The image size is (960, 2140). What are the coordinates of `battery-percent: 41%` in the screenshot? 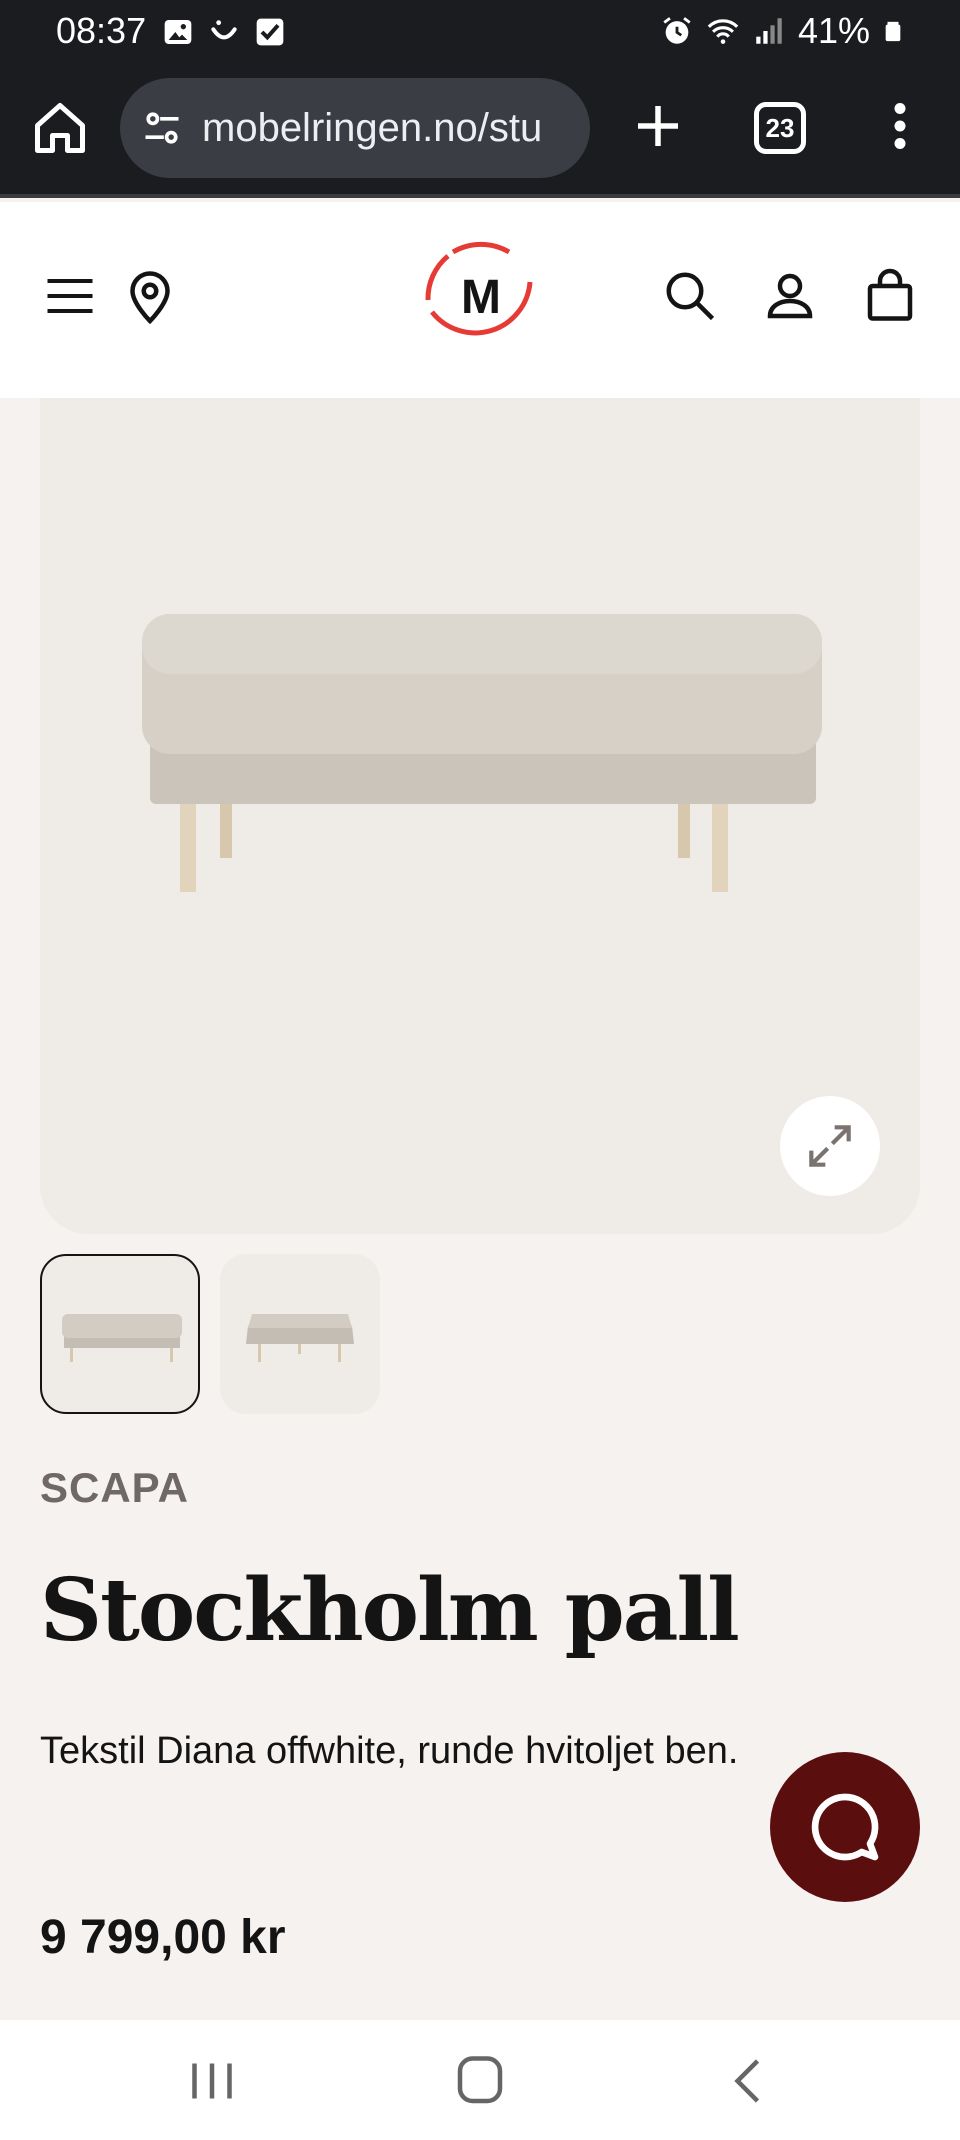 It's located at (833, 30).